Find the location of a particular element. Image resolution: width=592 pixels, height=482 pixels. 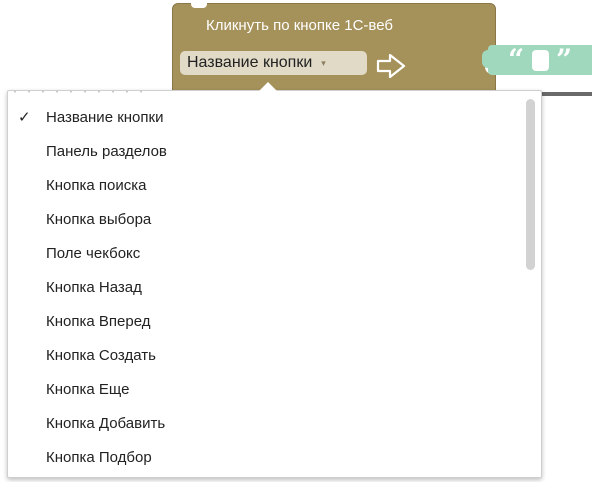

menu-item-label: Кнопка Вперед is located at coordinates (98, 321).